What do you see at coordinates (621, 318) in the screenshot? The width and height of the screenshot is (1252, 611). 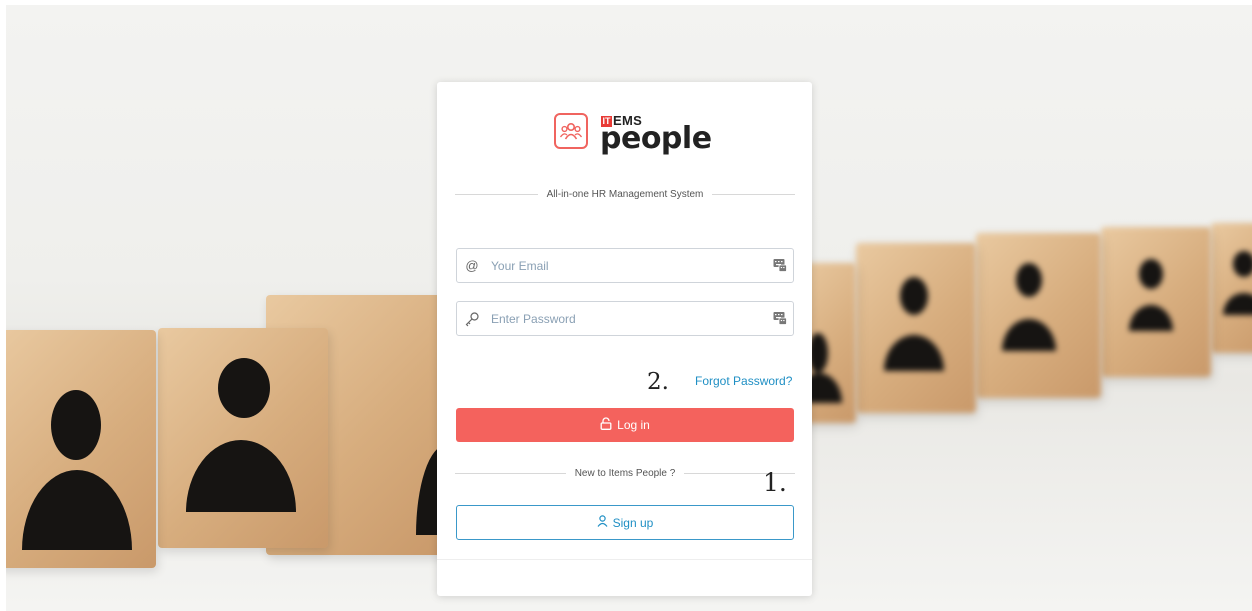 I see `password-input` at bounding box center [621, 318].